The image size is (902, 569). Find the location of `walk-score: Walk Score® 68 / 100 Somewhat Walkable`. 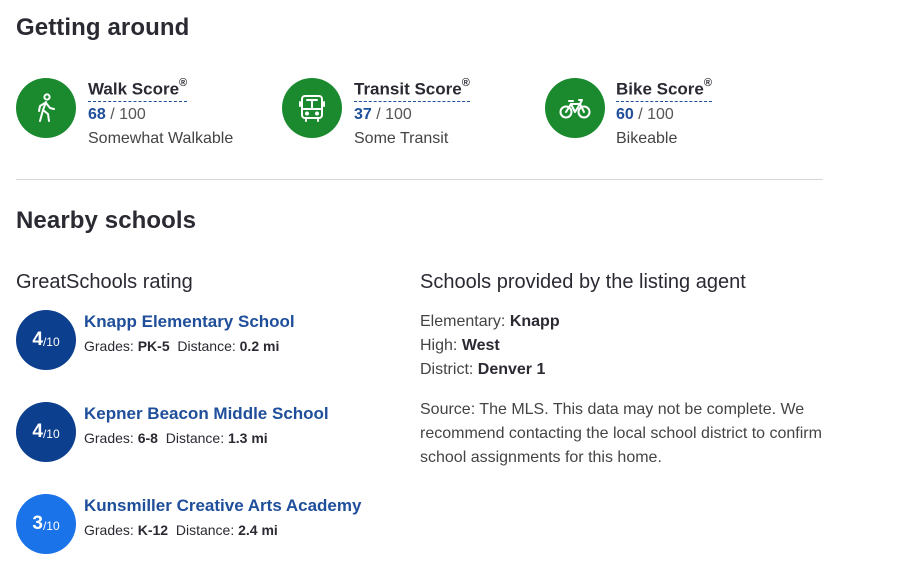

walk-score: Walk Score® 68 / 100 Somewhat Walkable is located at coordinates (161, 111).